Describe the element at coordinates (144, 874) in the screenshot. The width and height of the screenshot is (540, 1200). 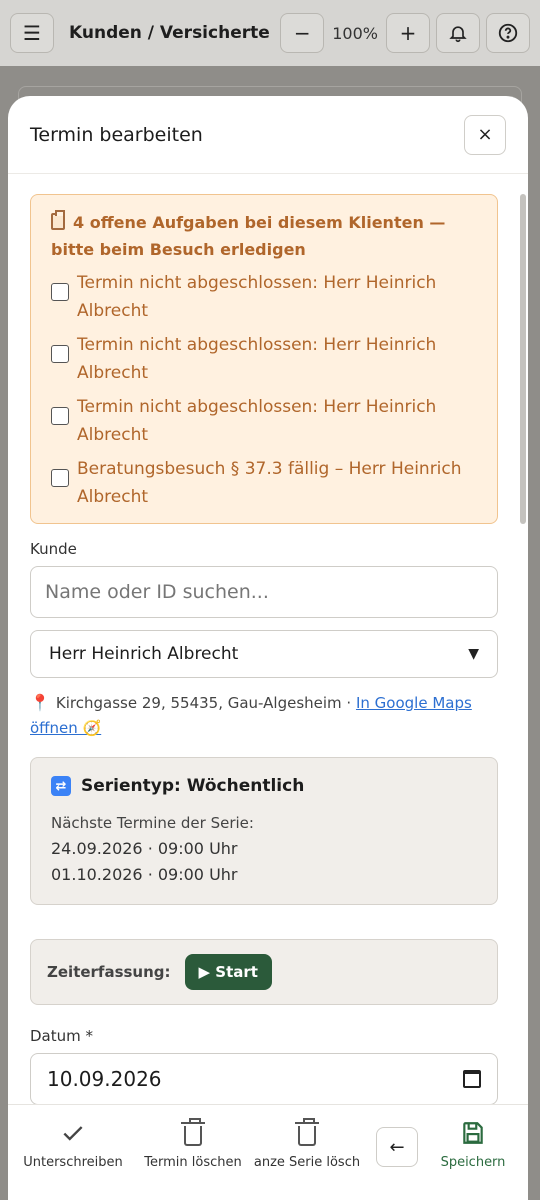
I see `series-date: 01.10.2026 · 09:00 Uhr` at that location.